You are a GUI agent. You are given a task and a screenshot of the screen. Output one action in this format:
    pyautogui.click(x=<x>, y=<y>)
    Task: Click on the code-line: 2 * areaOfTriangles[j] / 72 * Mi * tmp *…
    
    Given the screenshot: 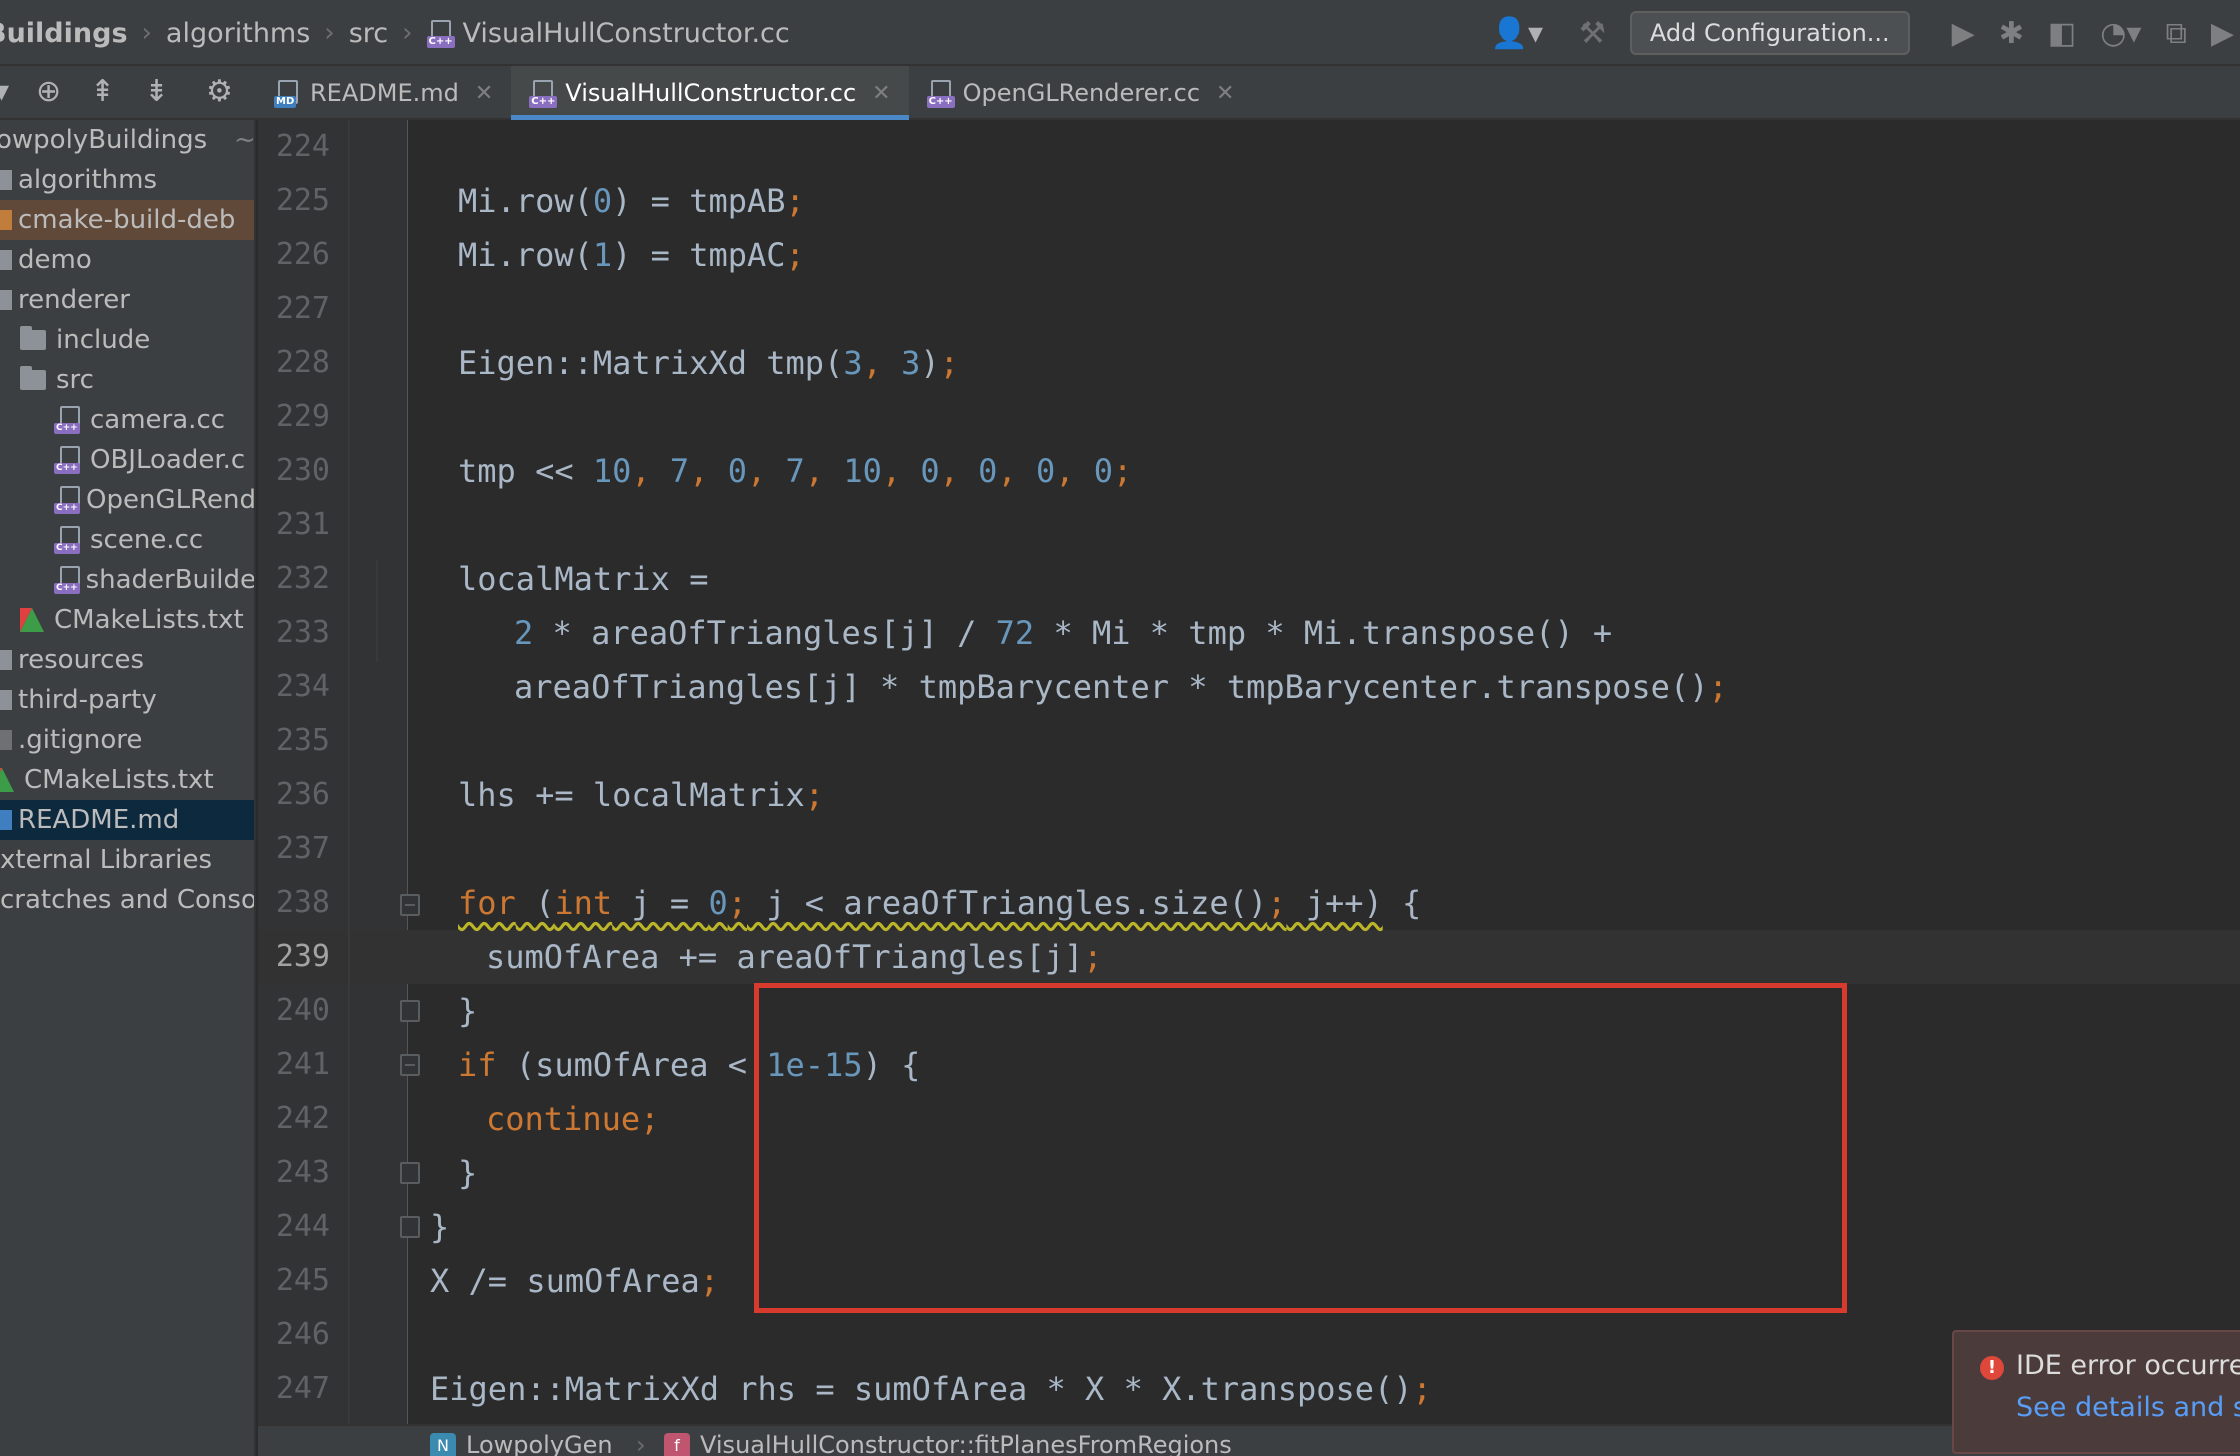 What is the action you would take?
    pyautogui.click(x=1249, y=633)
    